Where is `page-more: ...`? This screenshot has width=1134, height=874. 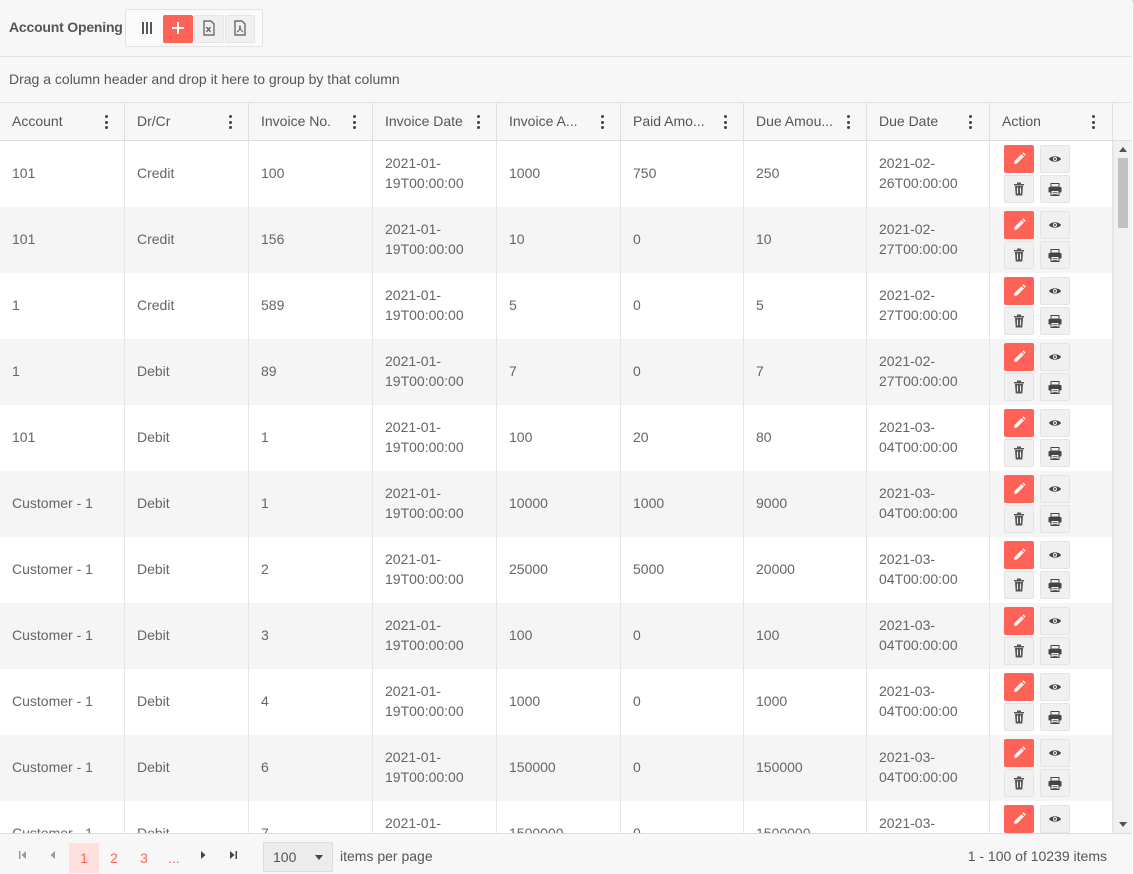
page-more: ... is located at coordinates (174, 858).